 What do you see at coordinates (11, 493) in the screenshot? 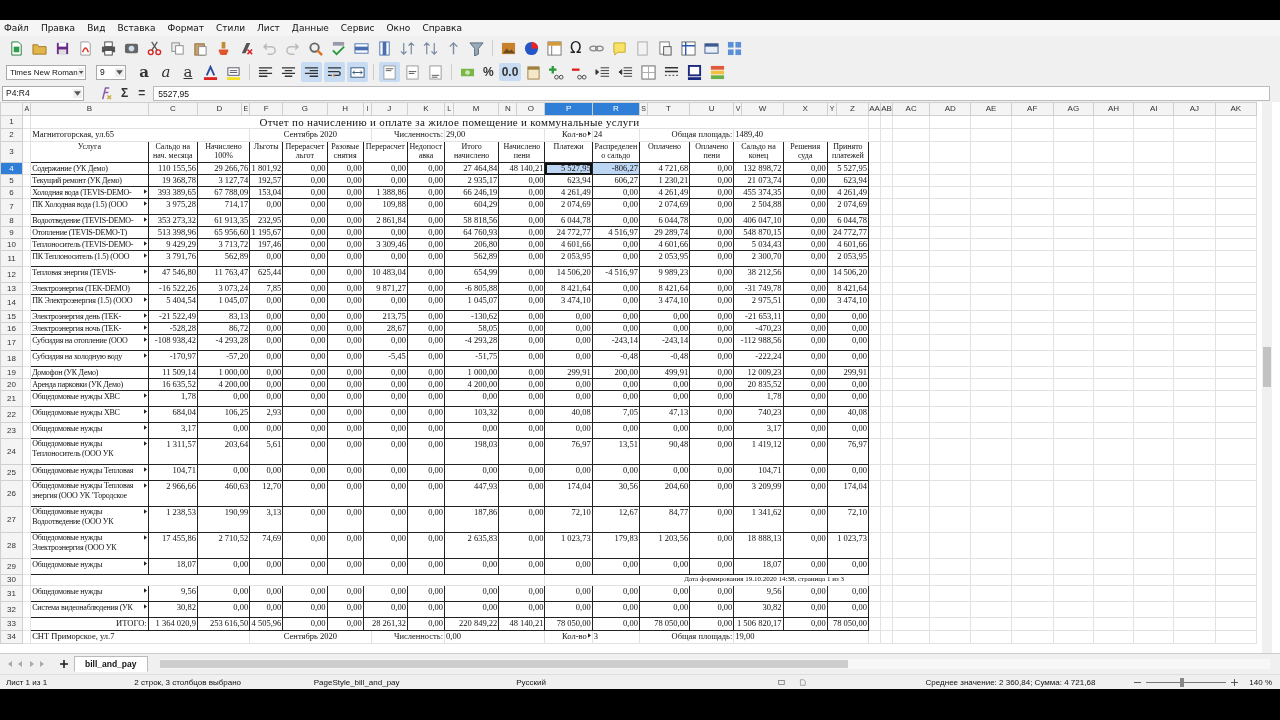
I see `row-header: 26` at bounding box center [11, 493].